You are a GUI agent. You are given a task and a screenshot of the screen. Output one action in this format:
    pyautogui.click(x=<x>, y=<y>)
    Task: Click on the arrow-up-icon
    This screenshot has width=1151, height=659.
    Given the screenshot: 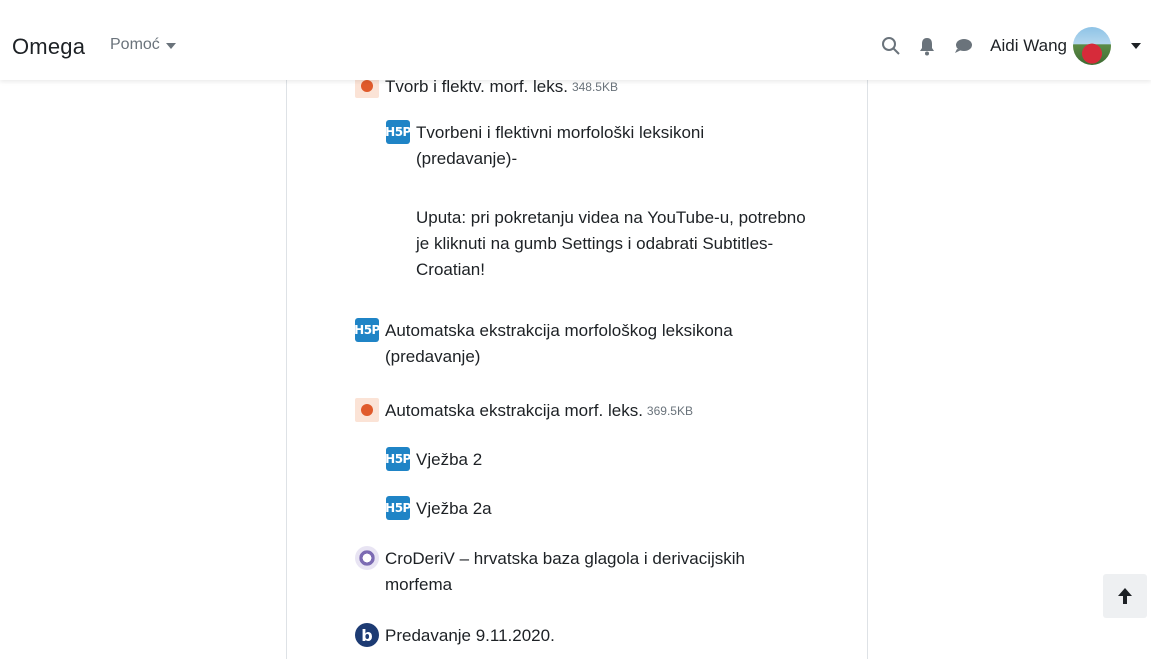 What is the action you would take?
    pyautogui.click(x=1125, y=596)
    